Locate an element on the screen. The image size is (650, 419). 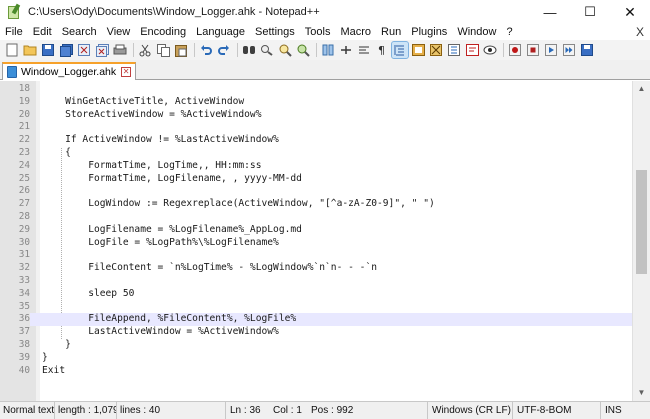
close-tab-icon: ✕ is located at coordinates (126, 72).